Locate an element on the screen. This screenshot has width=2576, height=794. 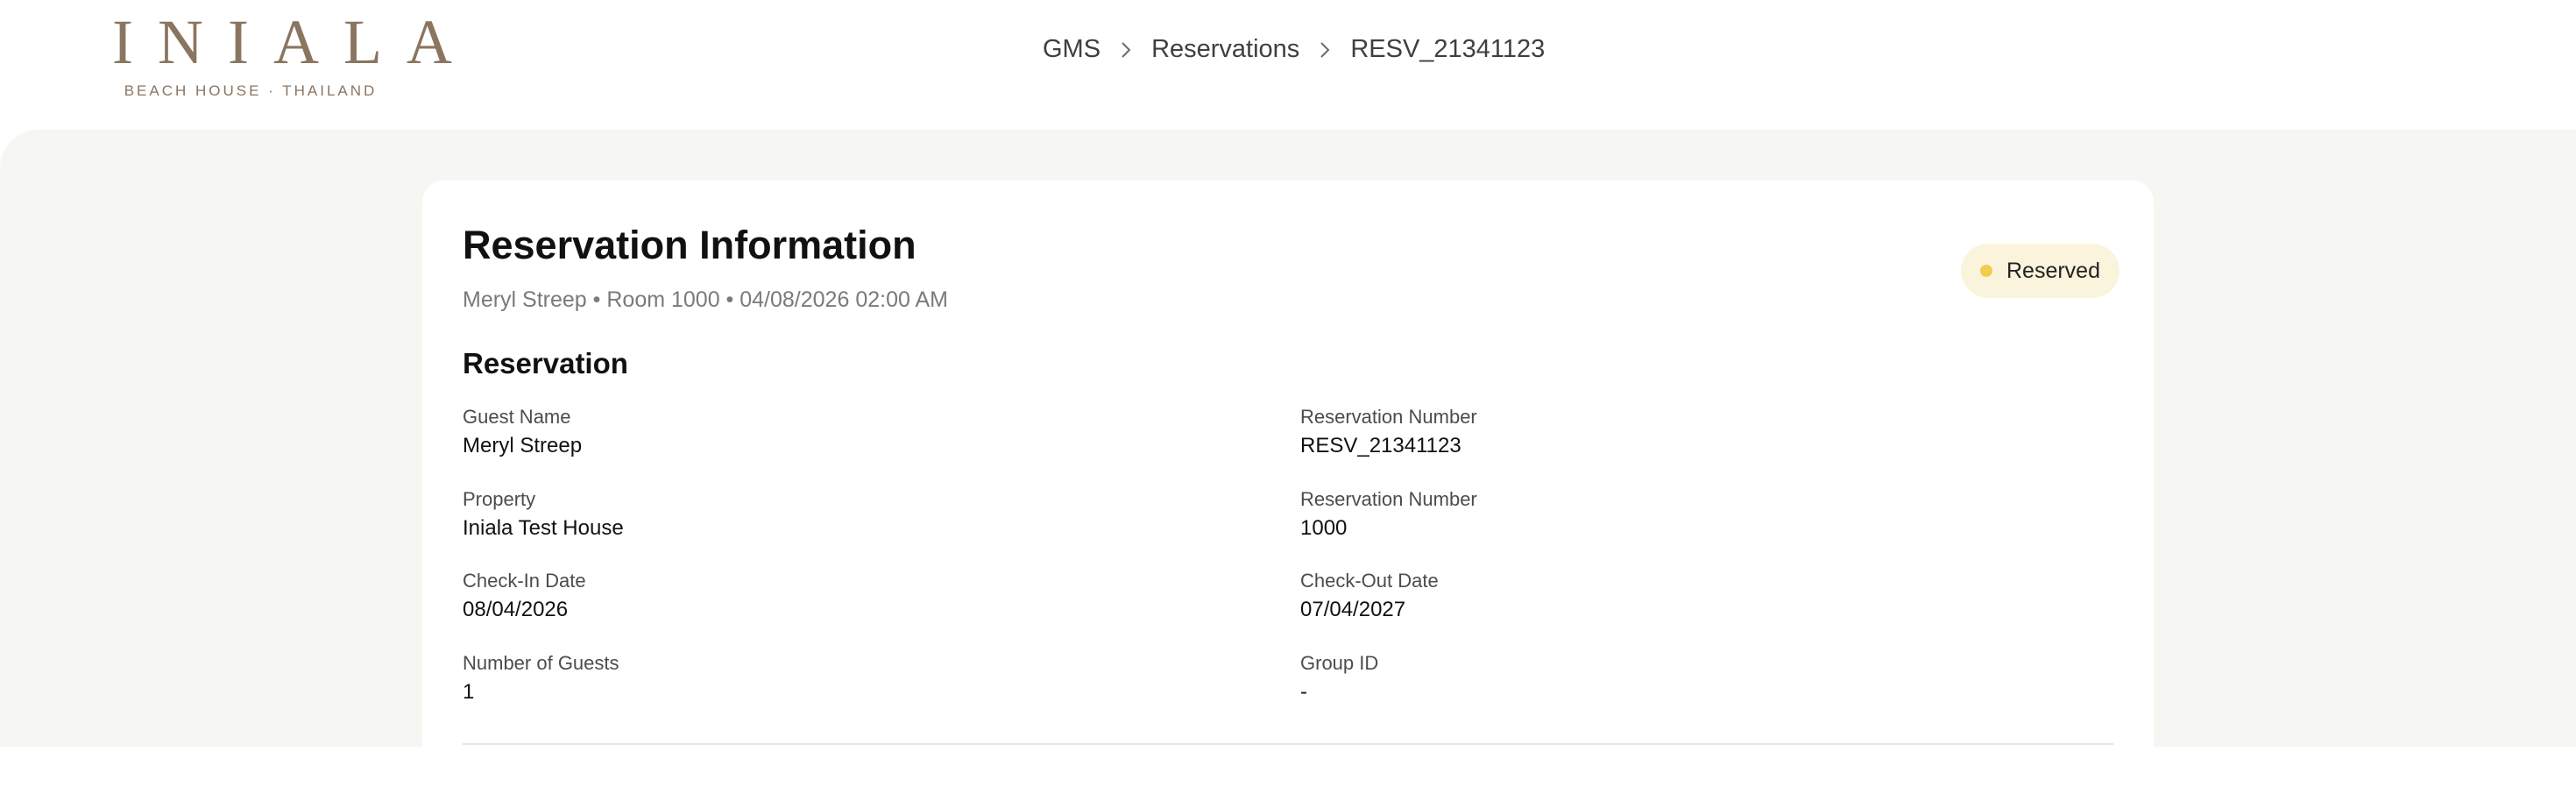
logo-tagline: BEACH HOUSE · THAILAND is located at coordinates (251, 90).